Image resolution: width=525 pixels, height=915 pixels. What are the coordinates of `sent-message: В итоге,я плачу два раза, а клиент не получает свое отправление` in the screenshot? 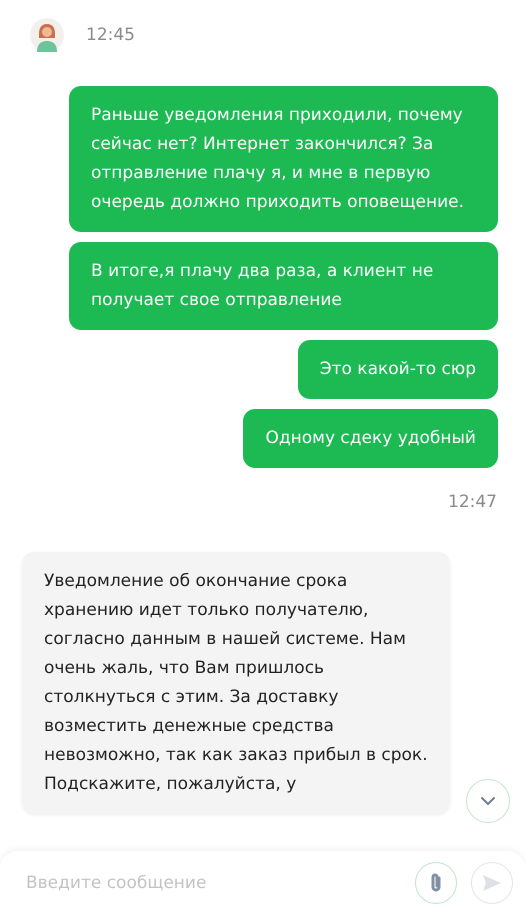 It's located at (283, 286).